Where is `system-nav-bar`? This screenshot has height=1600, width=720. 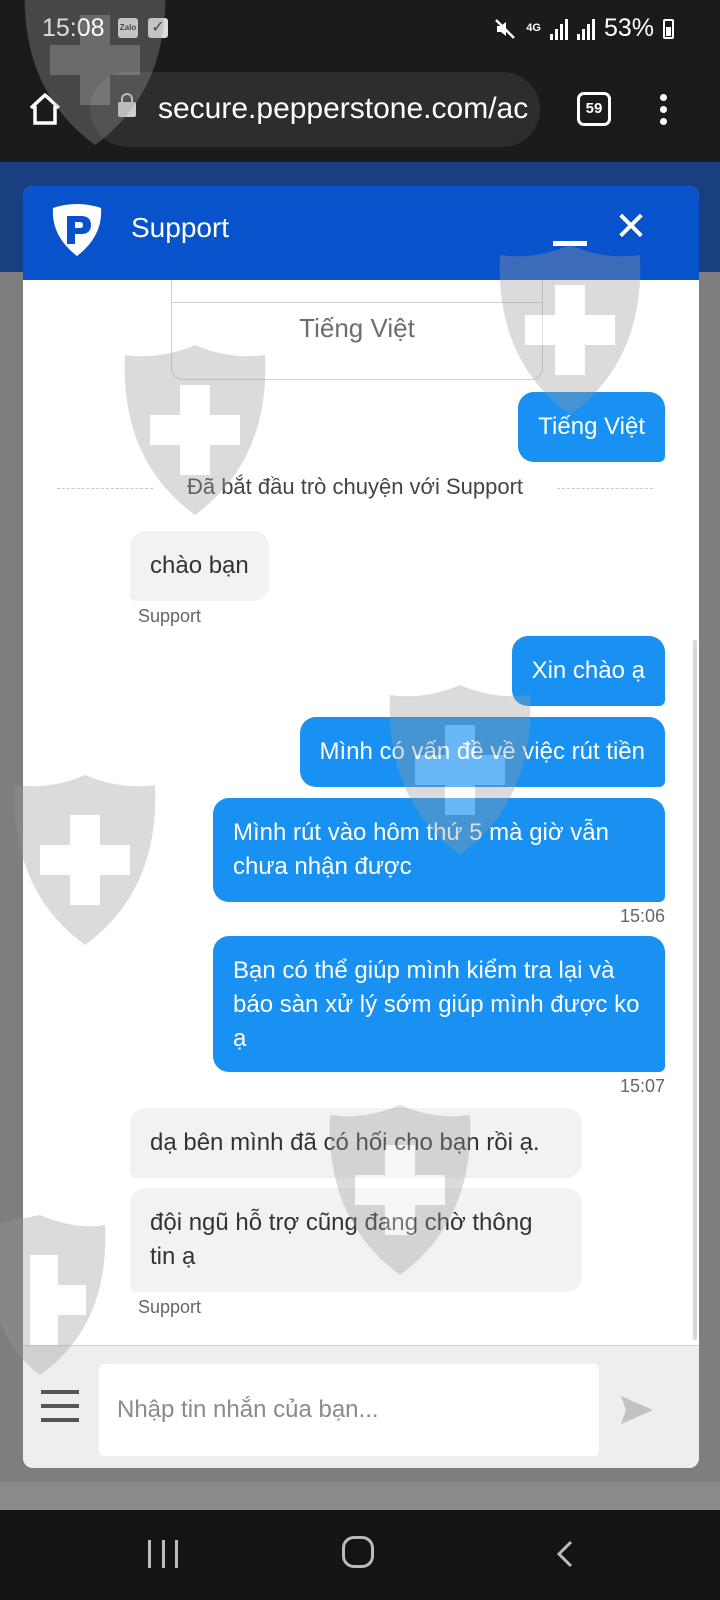 system-nav-bar is located at coordinates (360, 1555).